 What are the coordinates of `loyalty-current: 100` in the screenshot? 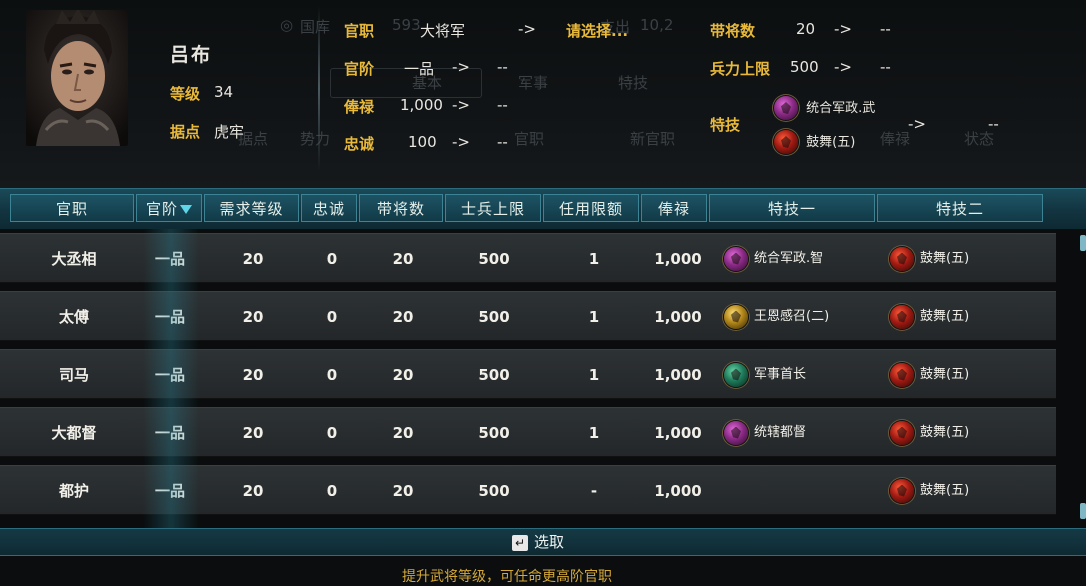 It's located at (422, 142).